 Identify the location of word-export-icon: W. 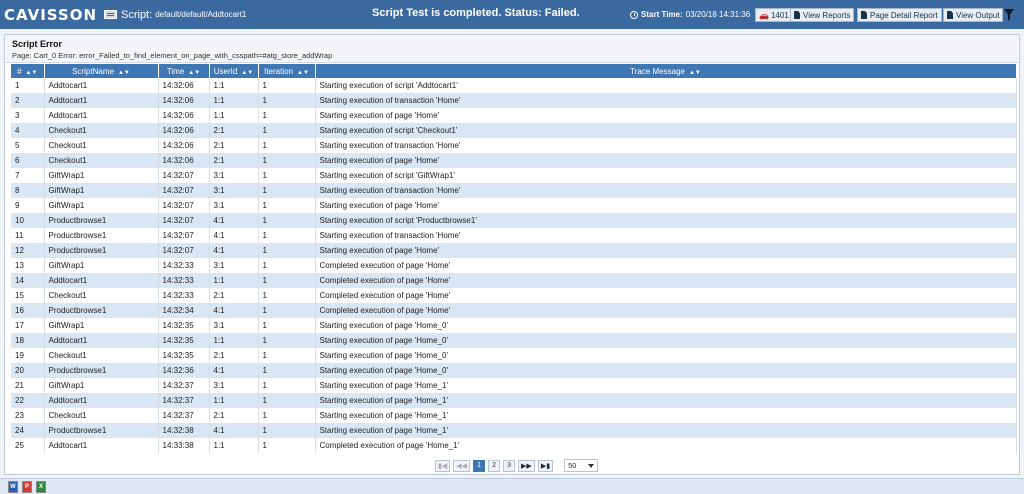
(13, 487).